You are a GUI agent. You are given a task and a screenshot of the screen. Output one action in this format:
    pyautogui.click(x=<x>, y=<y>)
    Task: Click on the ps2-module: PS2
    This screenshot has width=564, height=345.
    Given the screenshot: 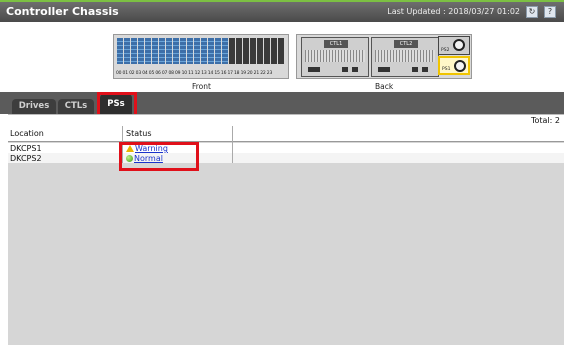 What is the action you would take?
    pyautogui.click(x=454, y=45)
    